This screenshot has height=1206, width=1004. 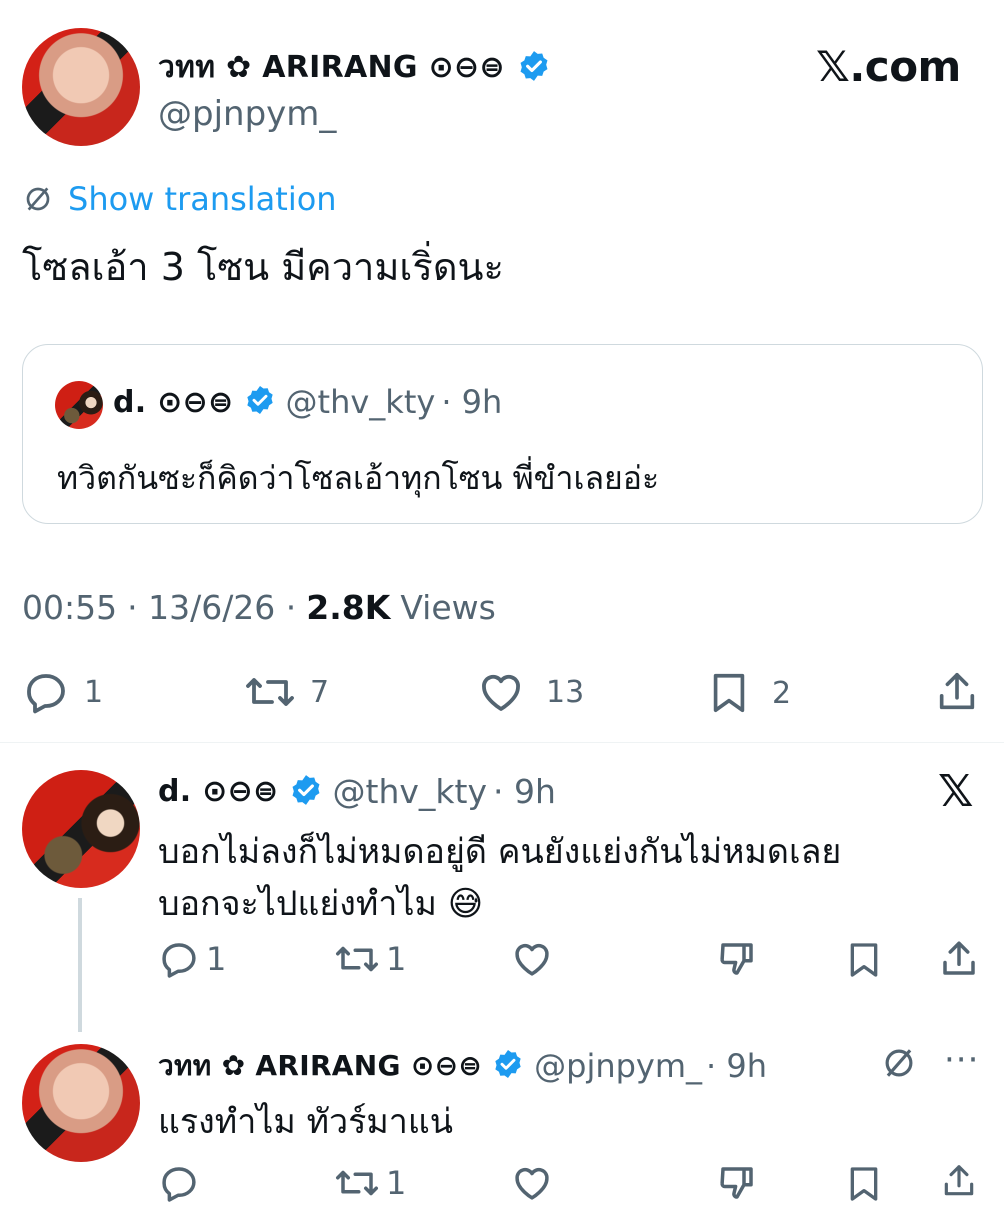 I want to click on reply1-dislike-button, so click(x=737, y=959).